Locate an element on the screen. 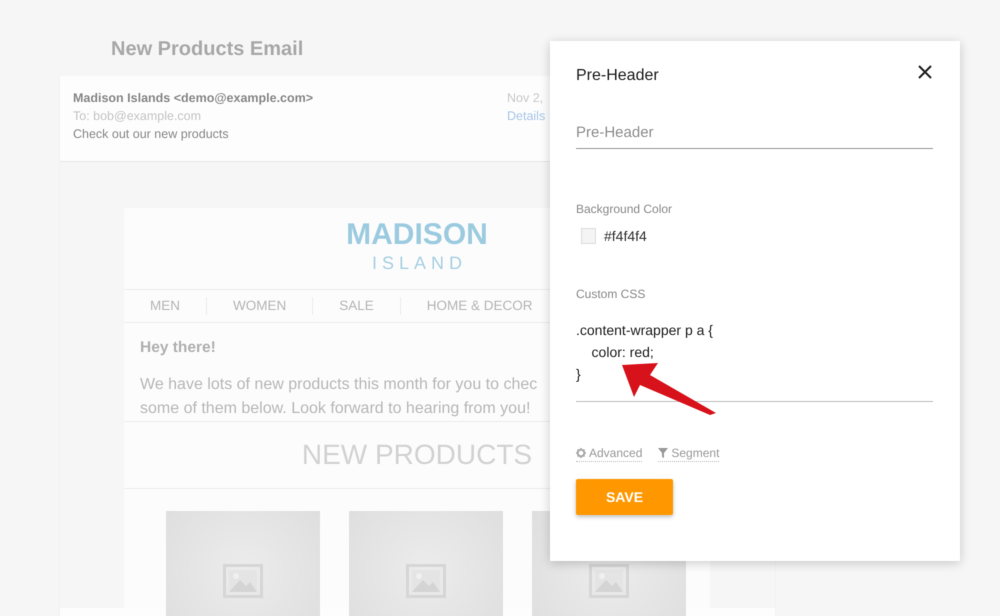  advanced-link: Advanced is located at coordinates (609, 454).